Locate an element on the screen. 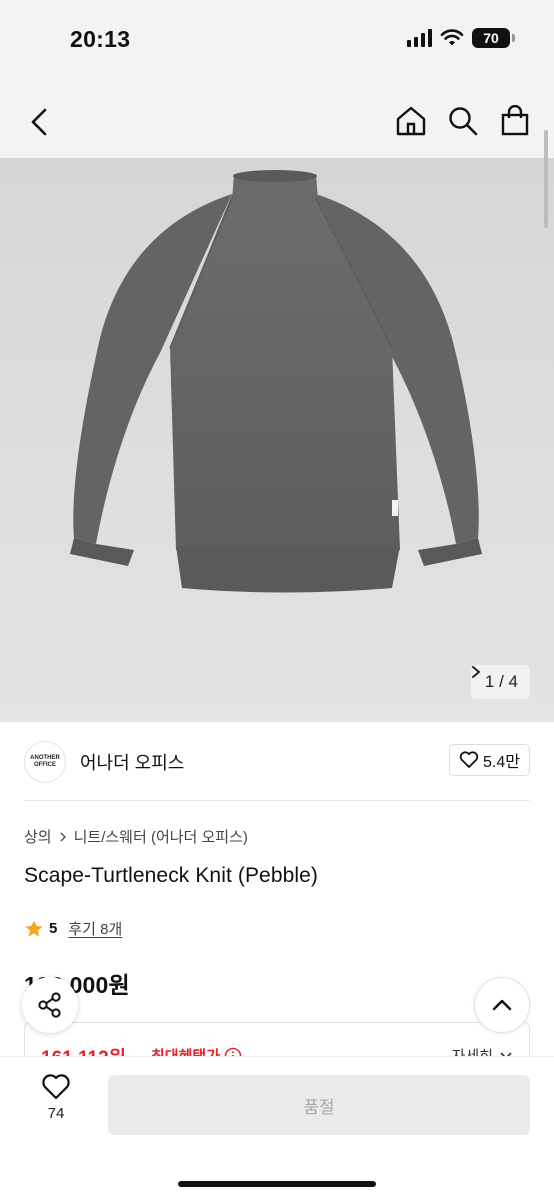 This screenshot has height=1200, width=554. brand-like-button: 5.4만 is located at coordinates (489, 760).